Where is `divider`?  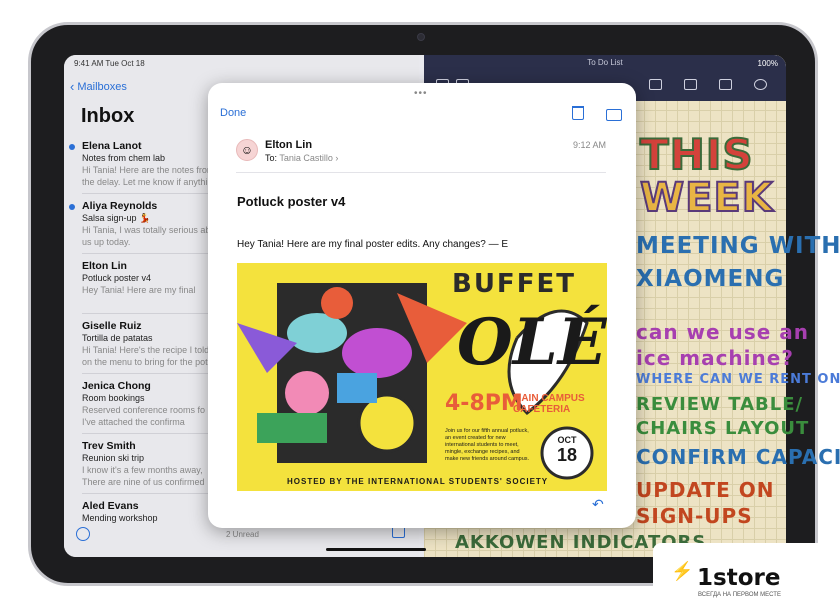
divider is located at coordinates (421, 172).